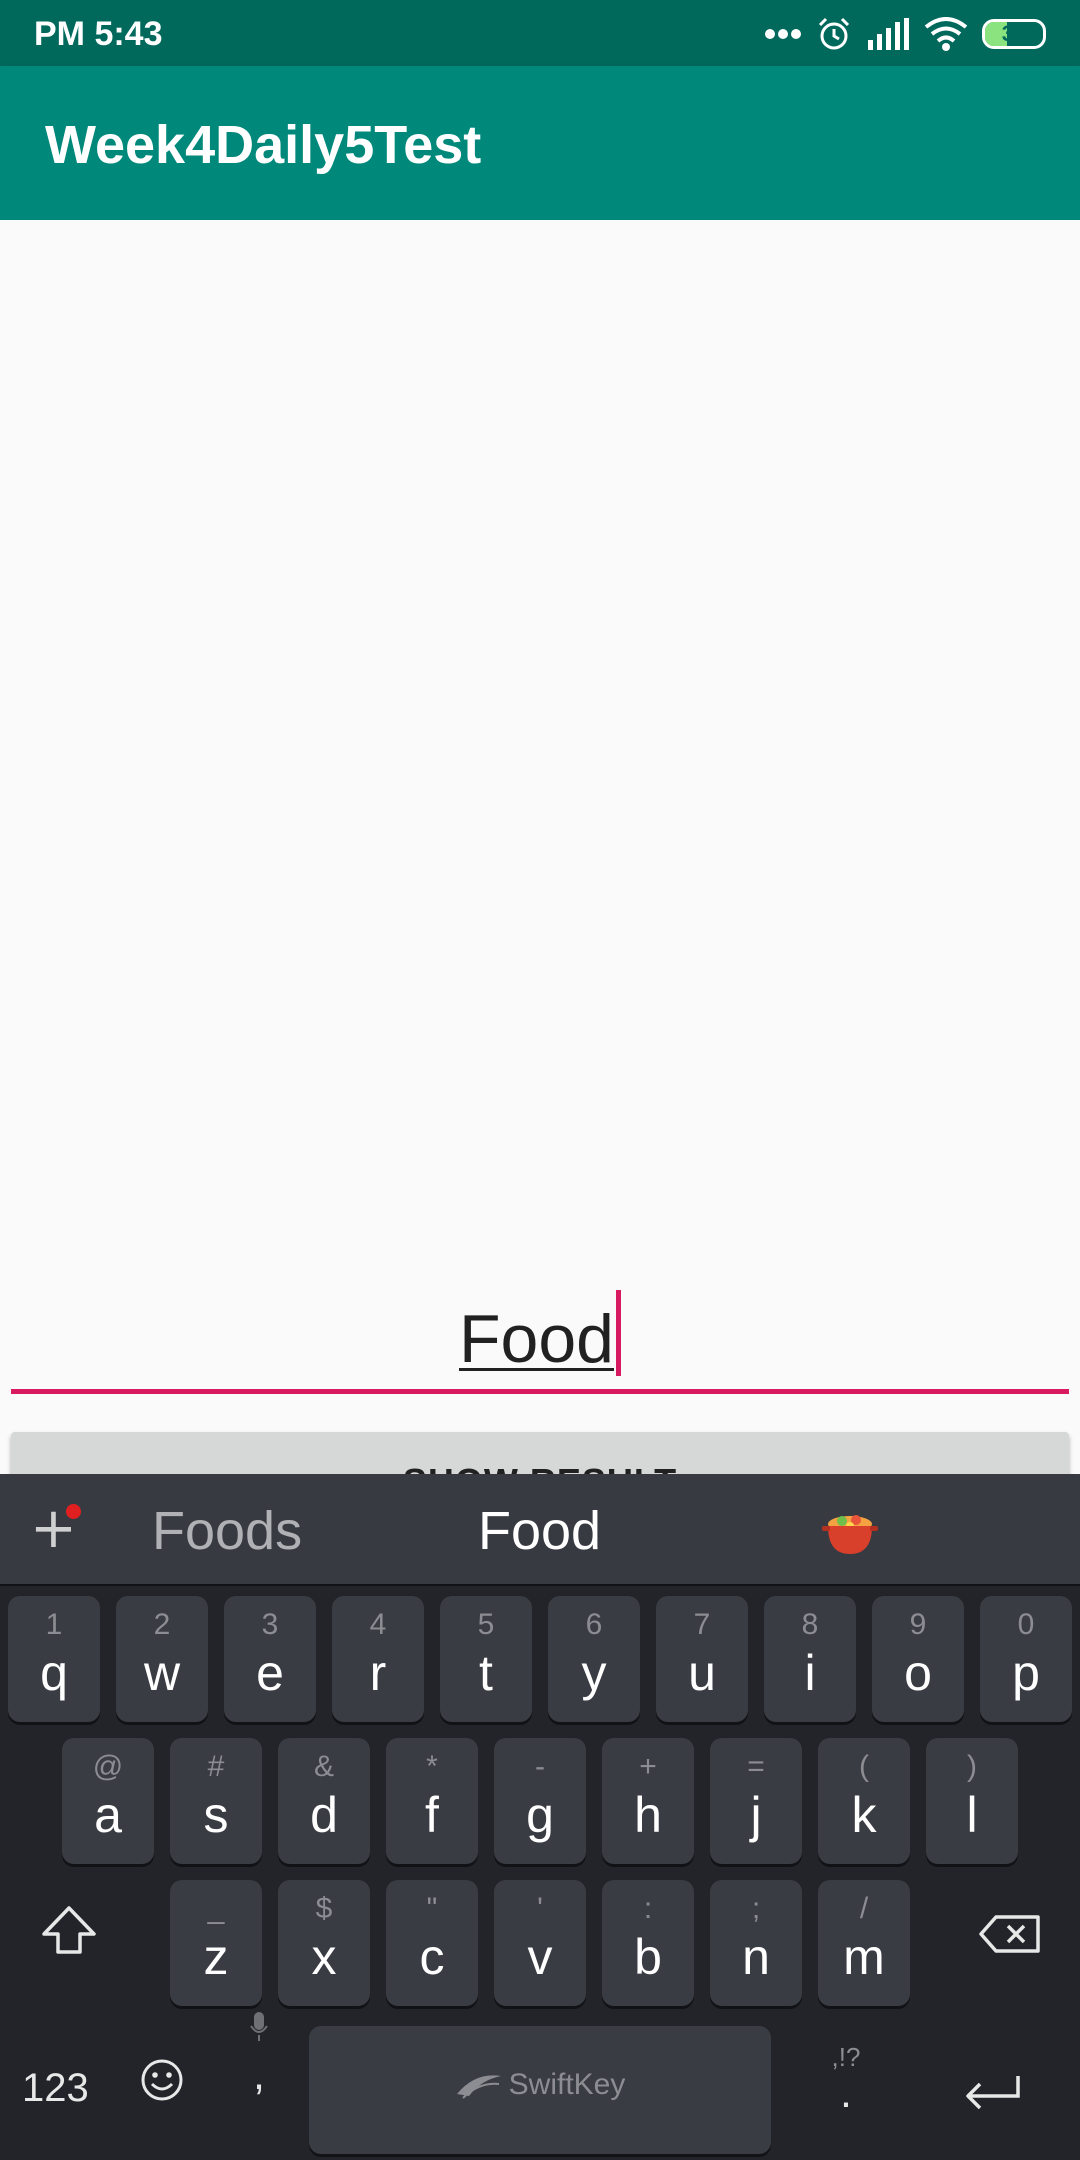 Image resolution: width=1080 pixels, height=2160 pixels. What do you see at coordinates (864, 1815) in the screenshot?
I see `key-label: k` at bounding box center [864, 1815].